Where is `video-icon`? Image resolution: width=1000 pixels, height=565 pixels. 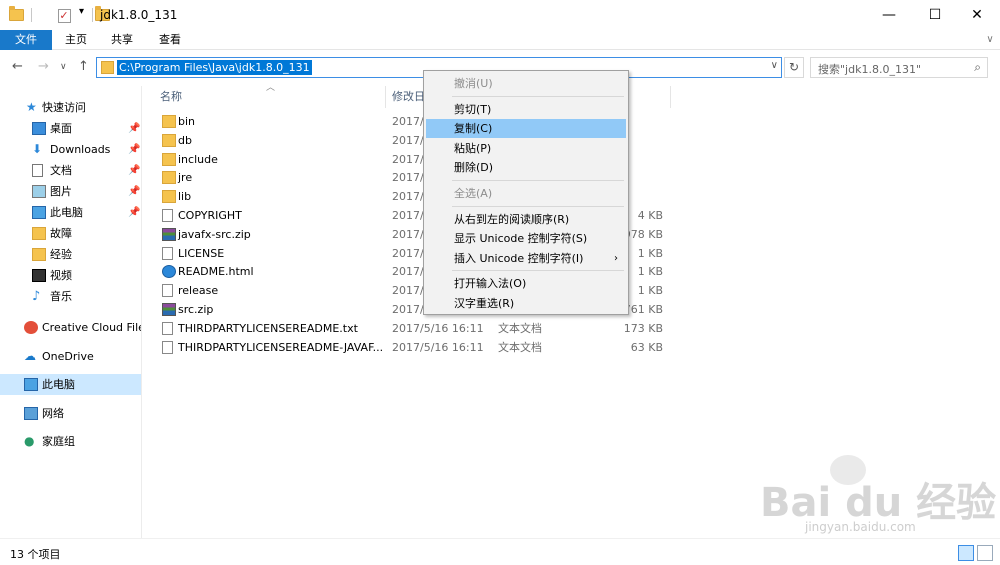
video-icon is located at coordinates (39, 275).